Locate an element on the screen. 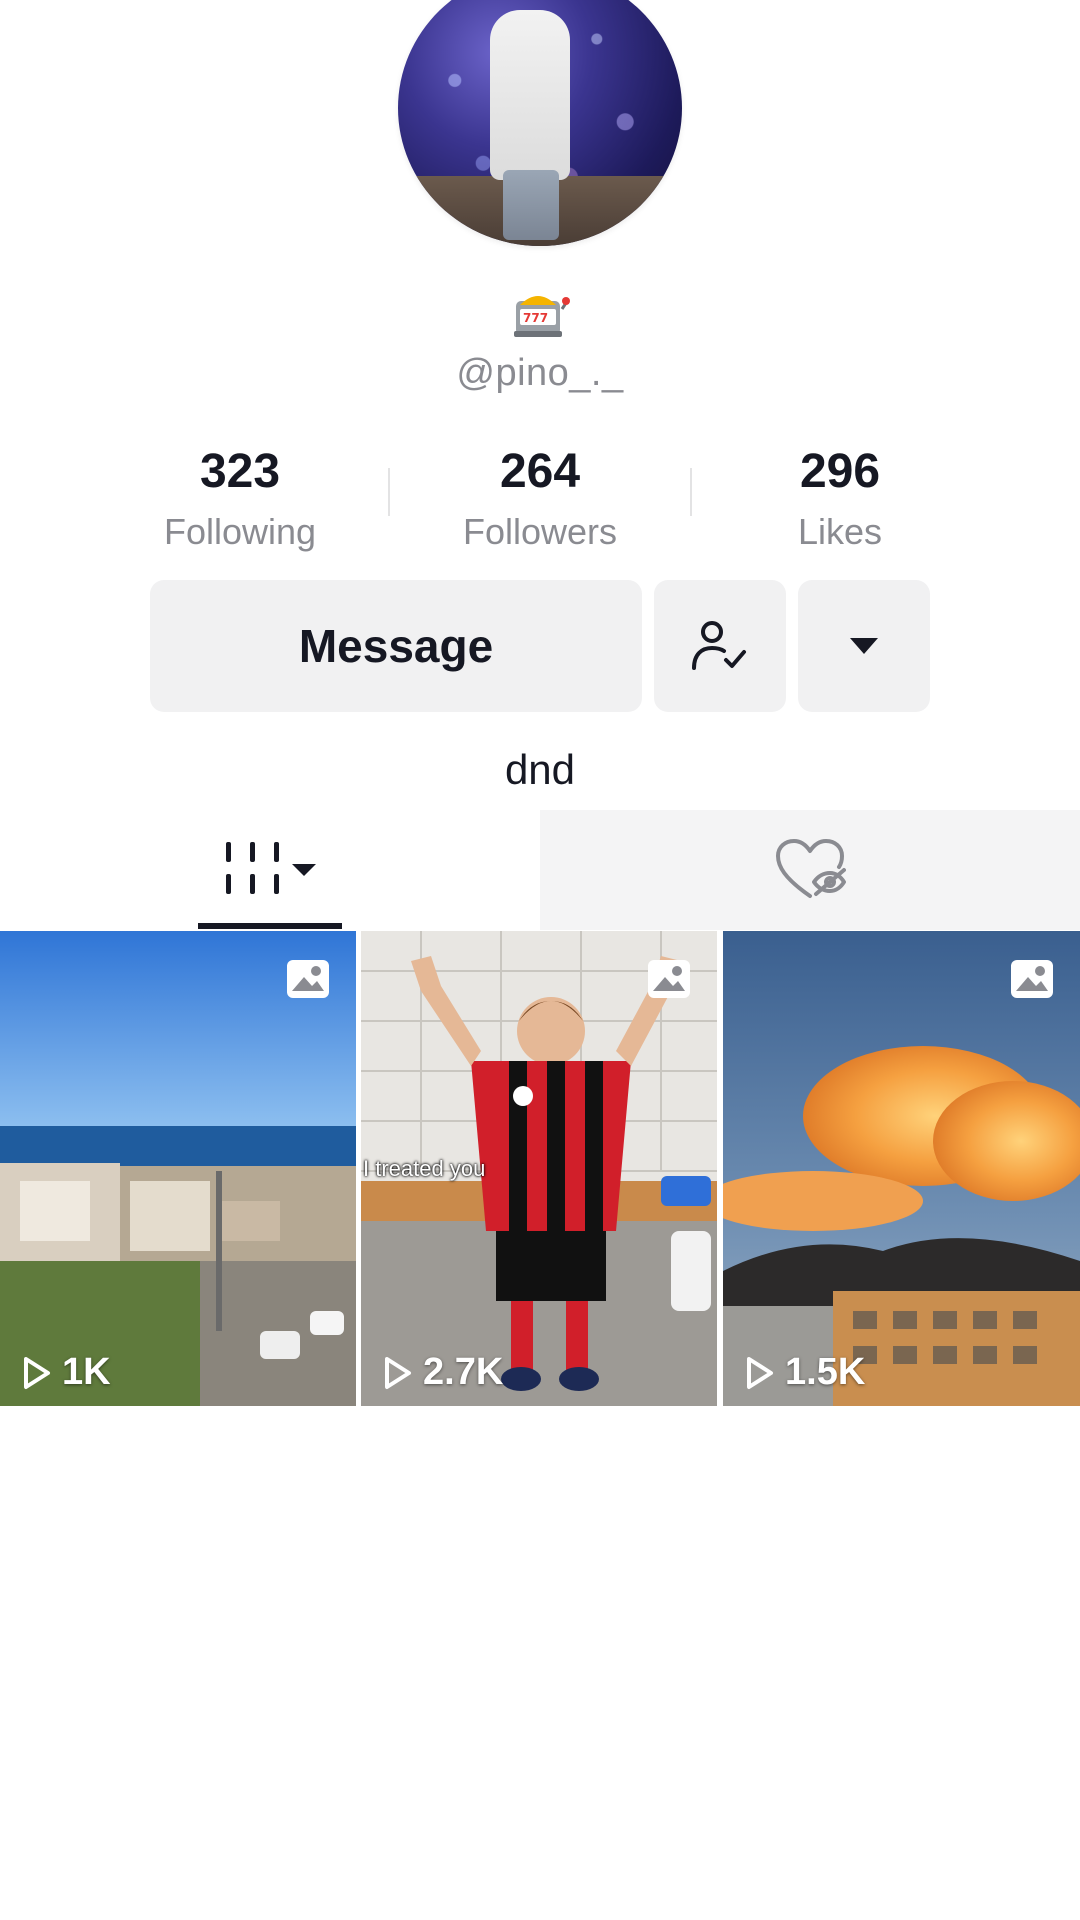 This screenshot has width=1080, height=1920. more-options-button is located at coordinates (864, 646).